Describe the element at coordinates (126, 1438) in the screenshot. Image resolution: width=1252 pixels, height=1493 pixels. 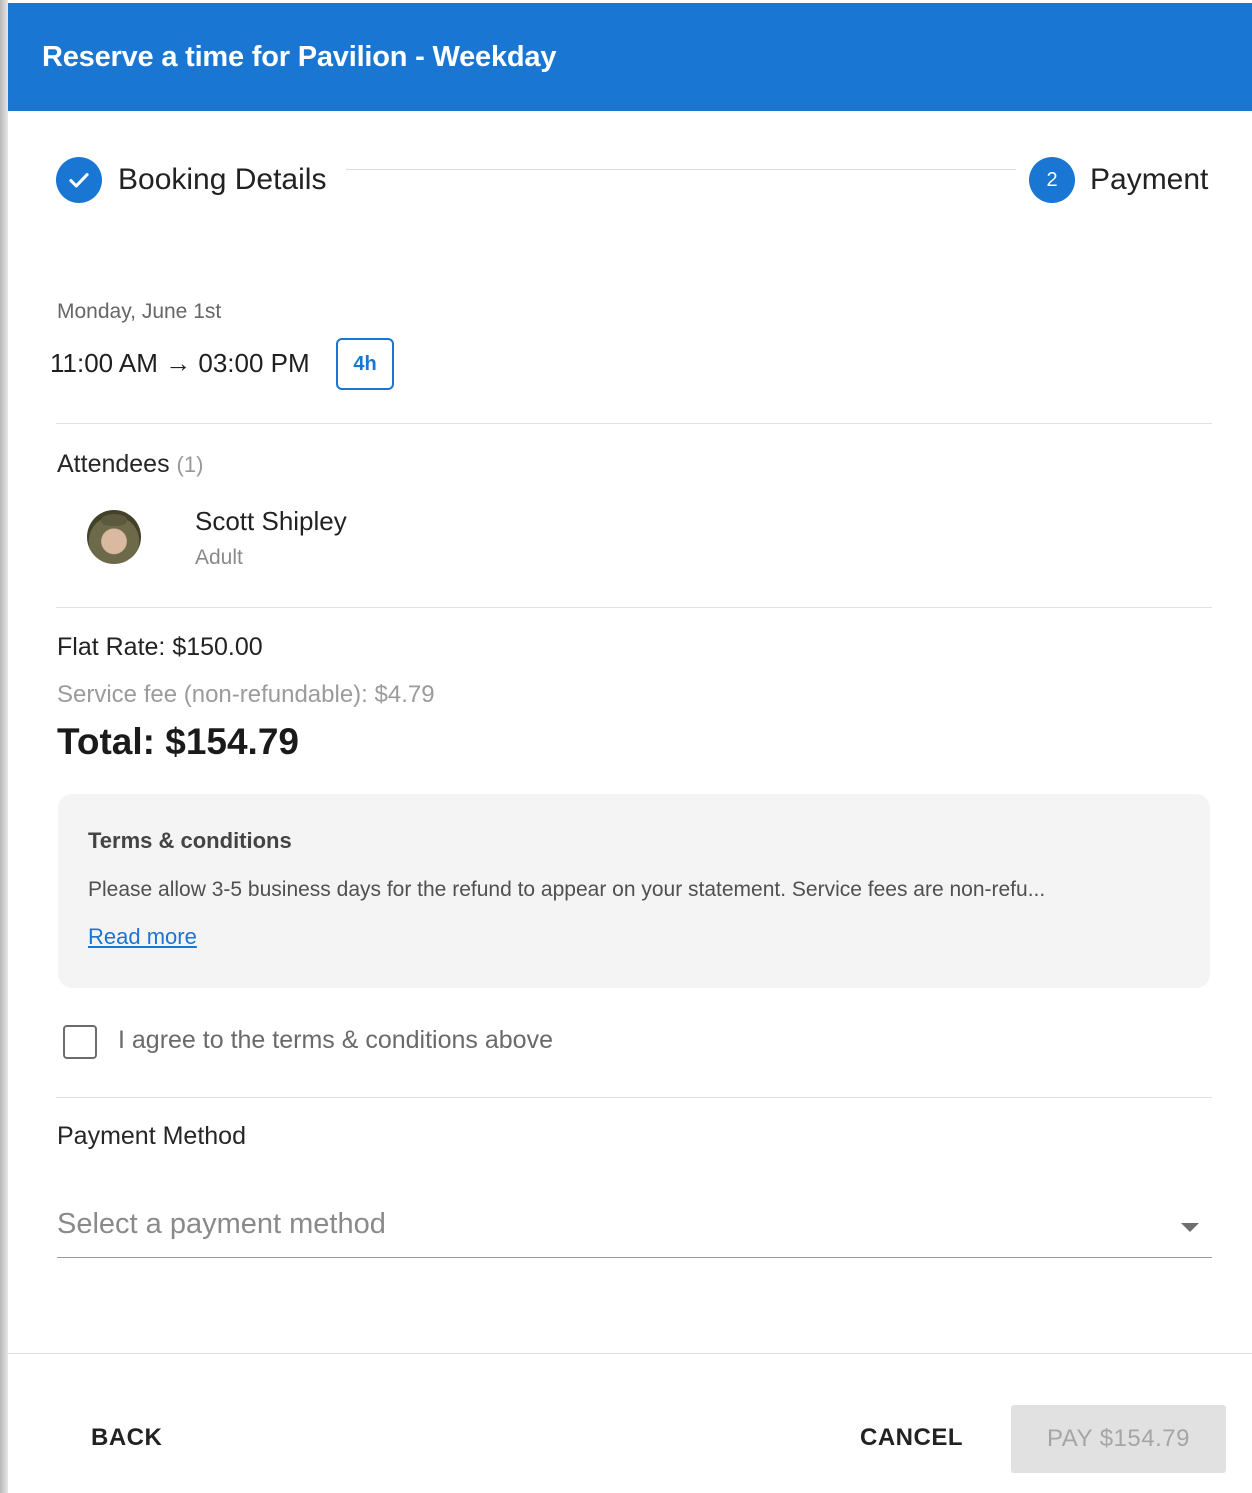
I see `back-button: BACK` at that location.